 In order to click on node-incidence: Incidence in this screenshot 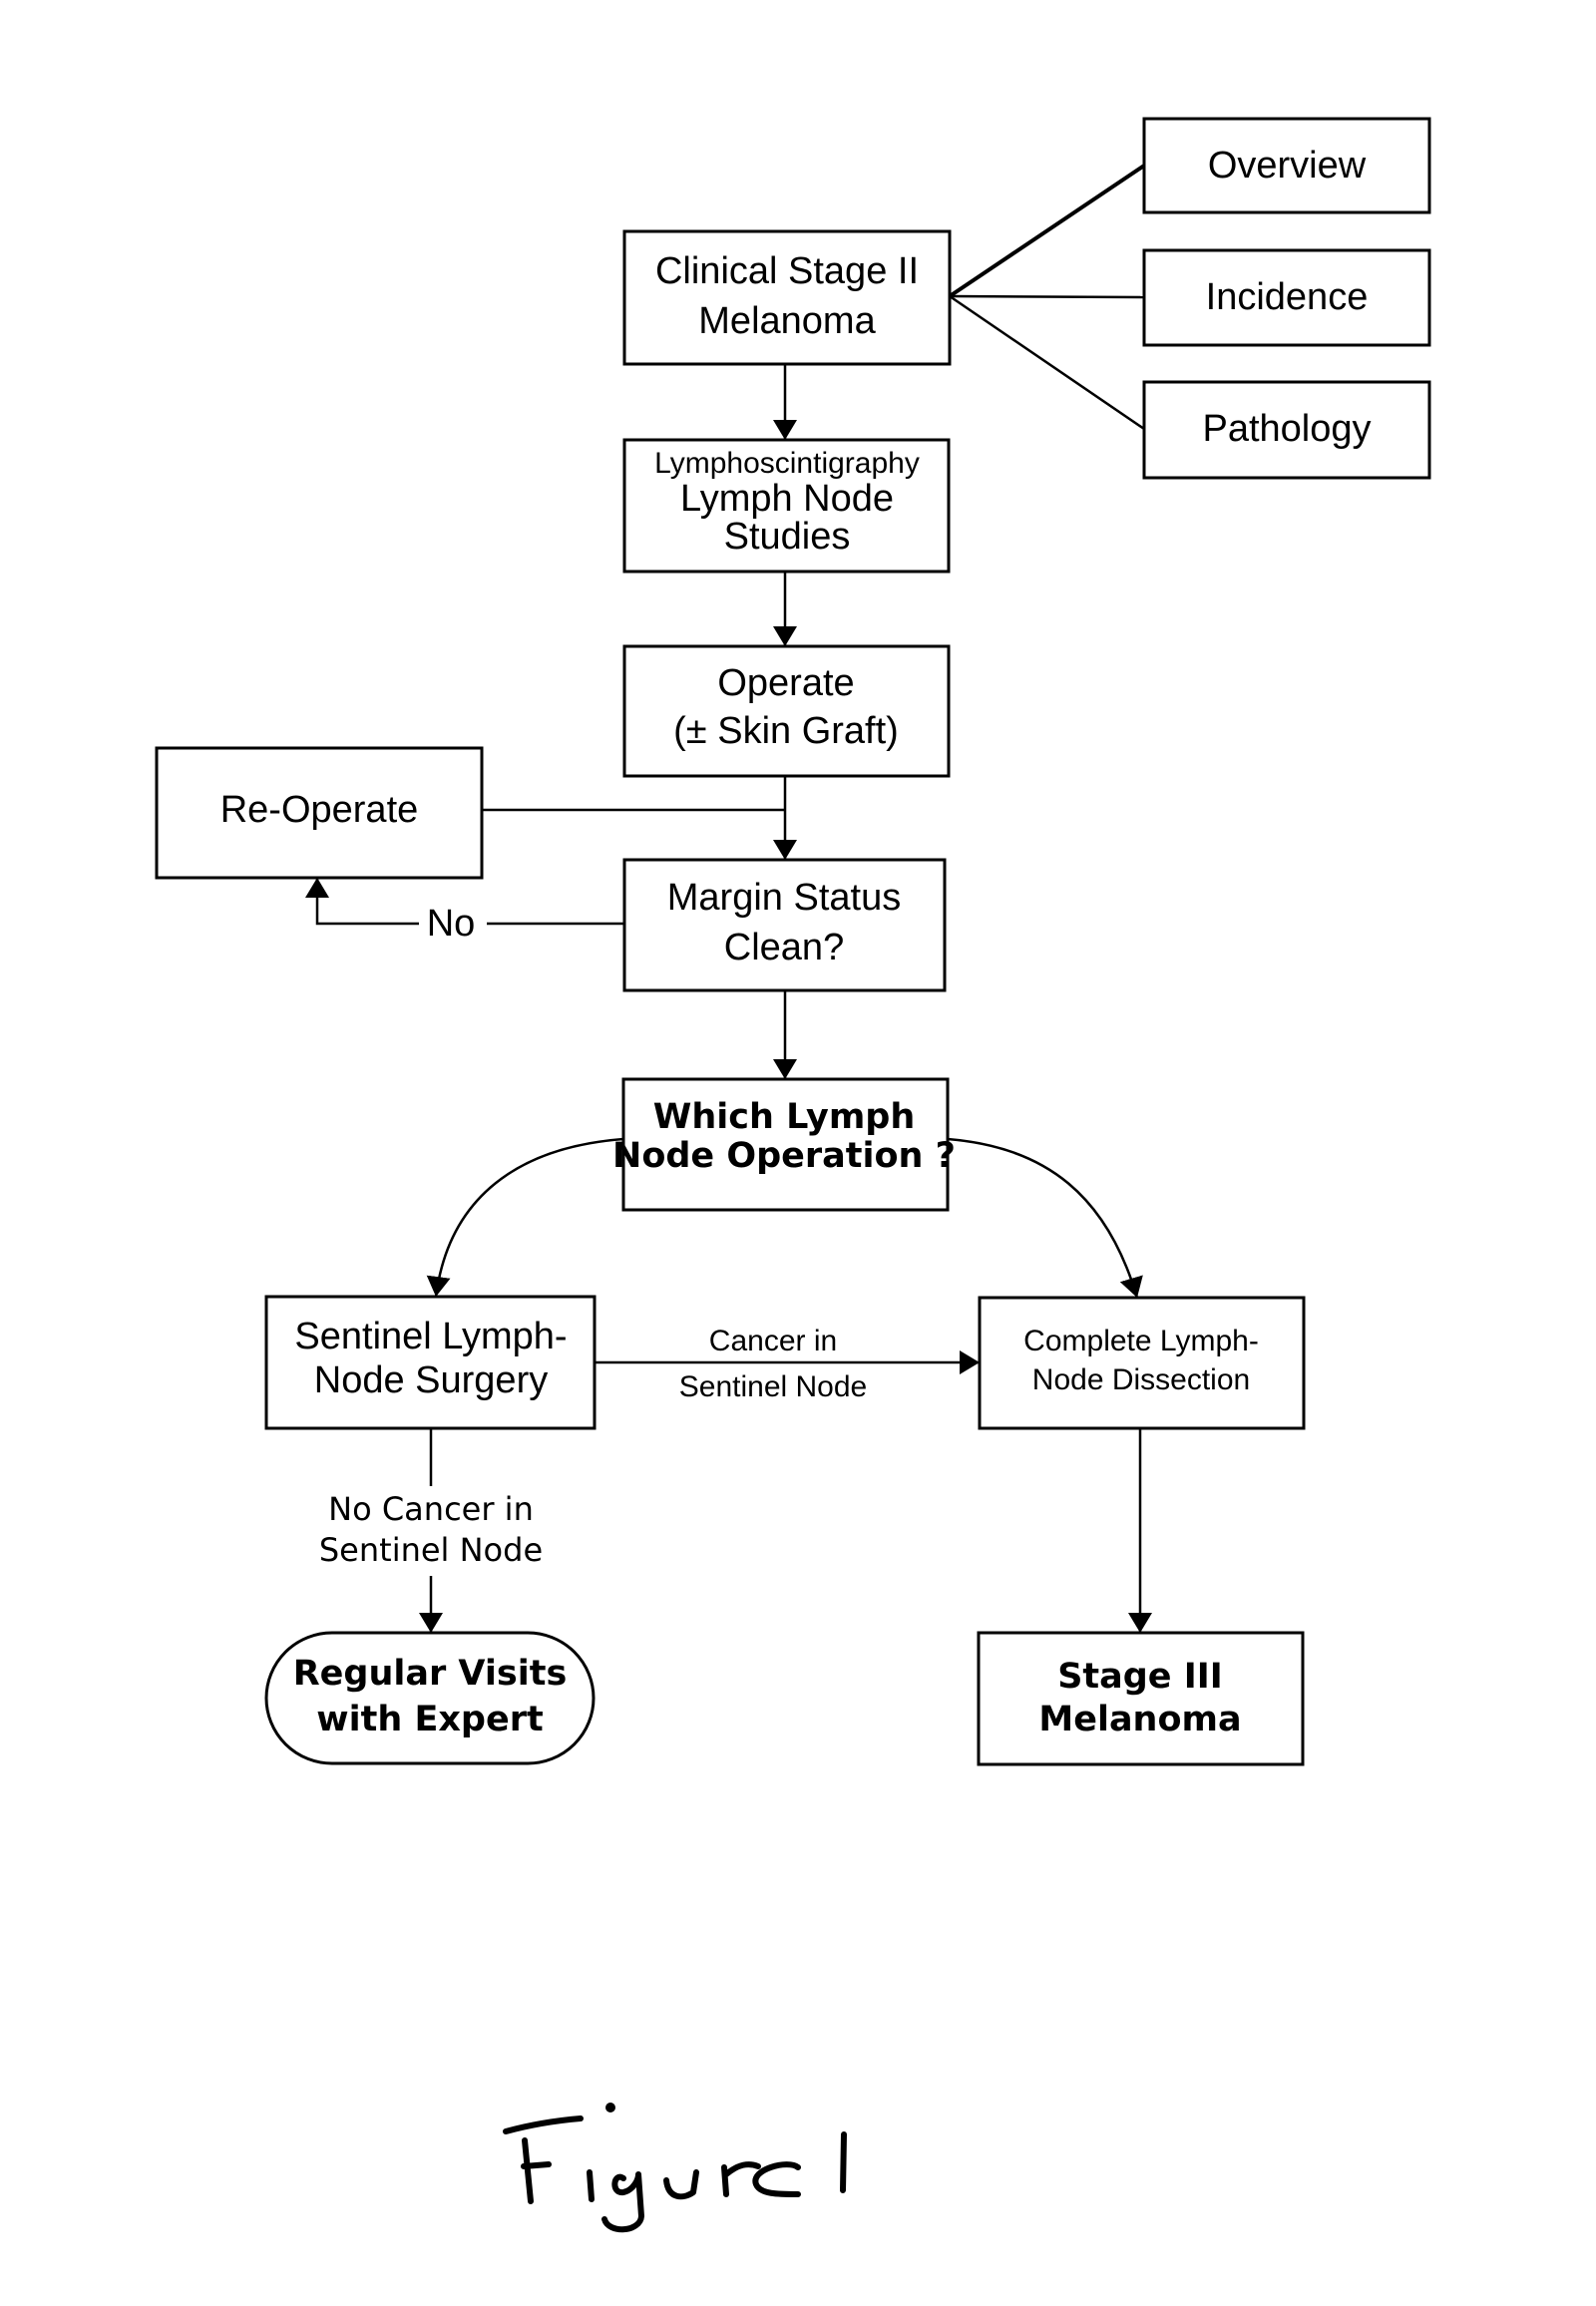, I will do `click(1286, 297)`.